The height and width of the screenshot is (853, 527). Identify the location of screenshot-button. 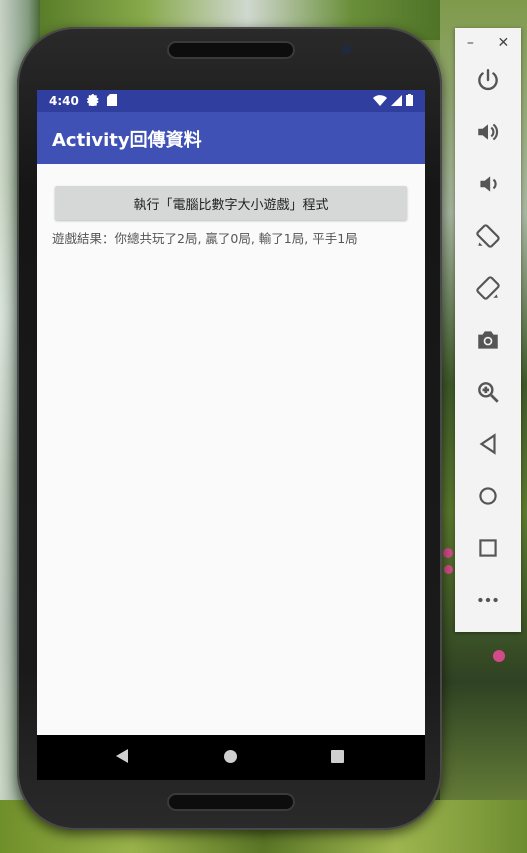
(488, 342).